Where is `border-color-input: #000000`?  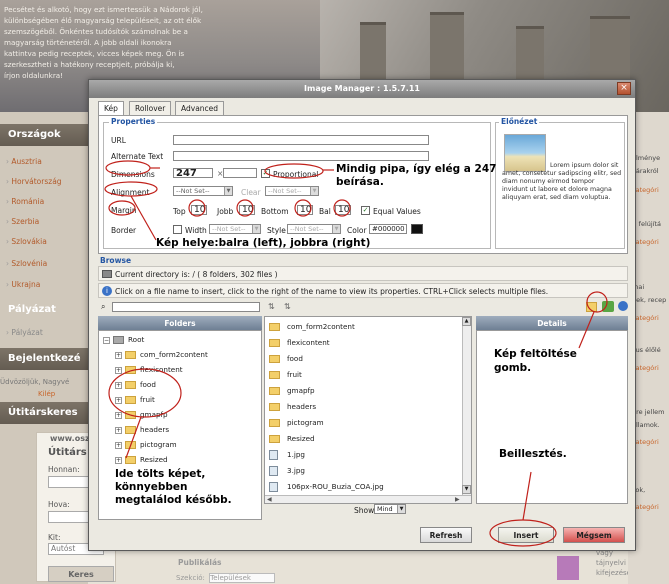 border-color-input: #000000 is located at coordinates (388, 229).